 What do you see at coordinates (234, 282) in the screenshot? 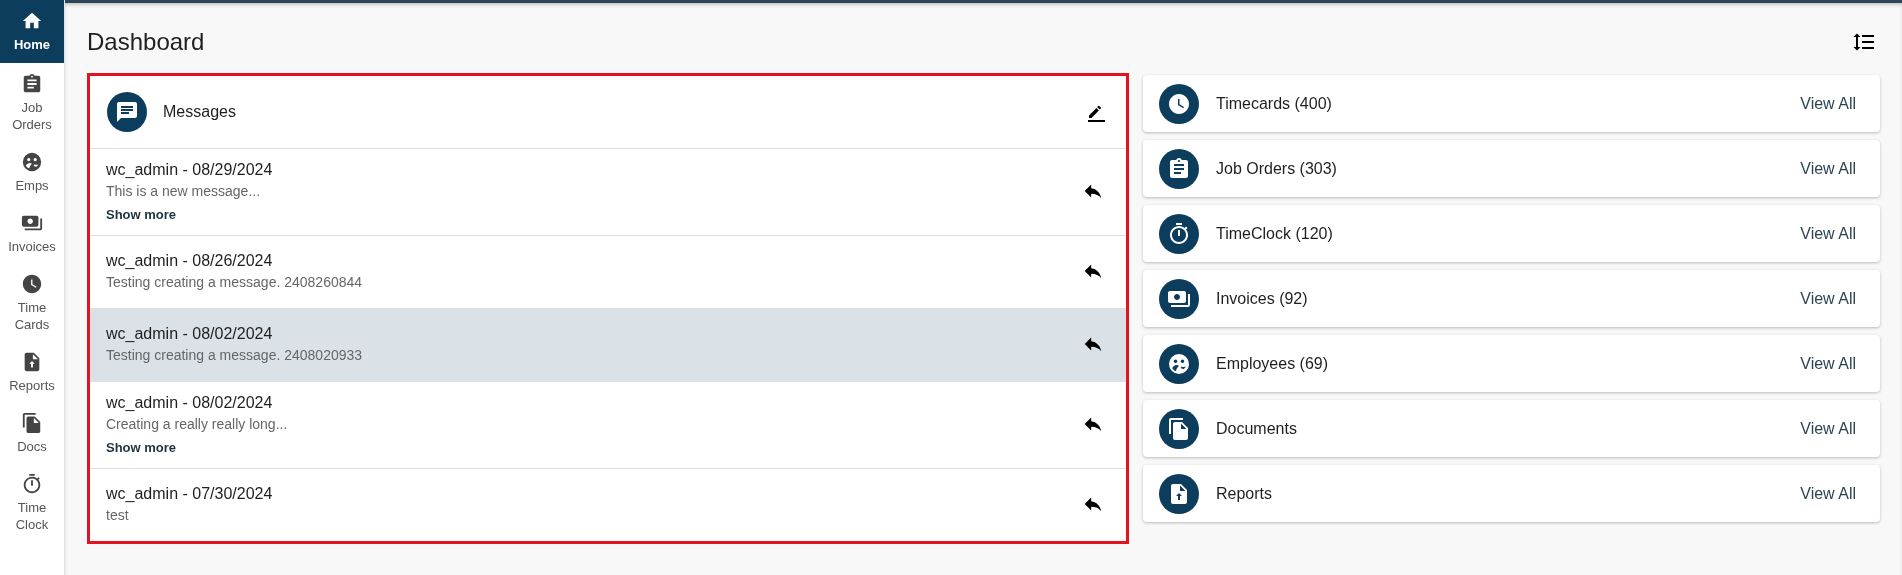
I see `message-preview: Testing creating a message. 2408260844` at bounding box center [234, 282].